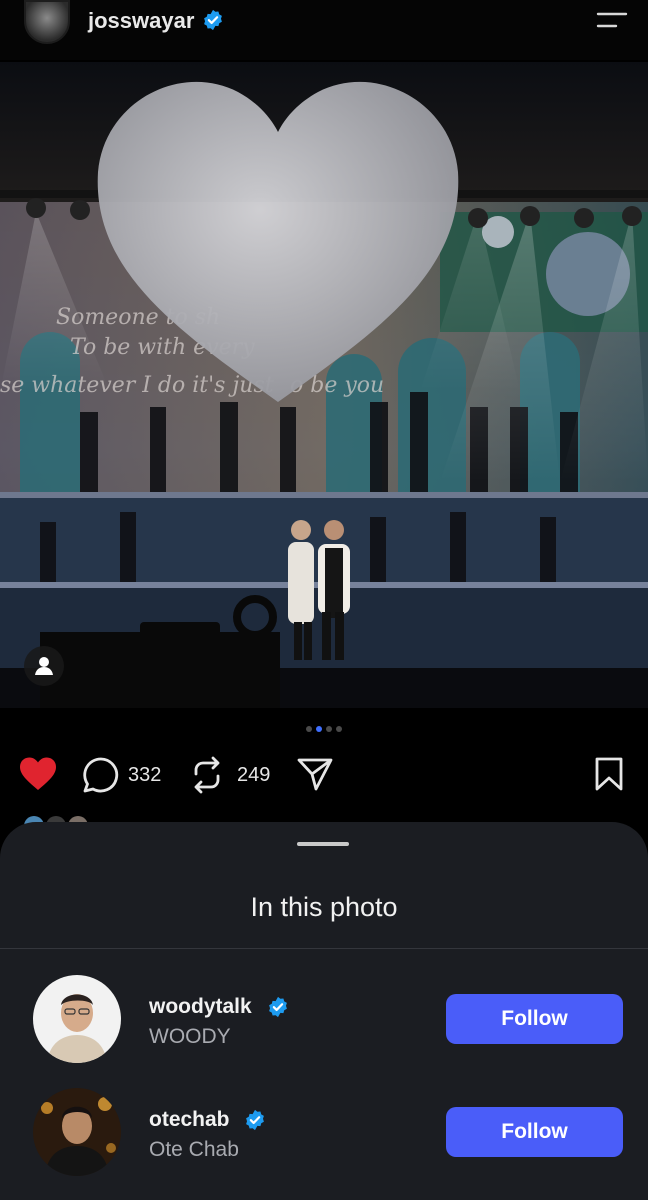 The image size is (648, 1200). What do you see at coordinates (189, 1120) in the screenshot?
I see `person-username: otechab` at bounding box center [189, 1120].